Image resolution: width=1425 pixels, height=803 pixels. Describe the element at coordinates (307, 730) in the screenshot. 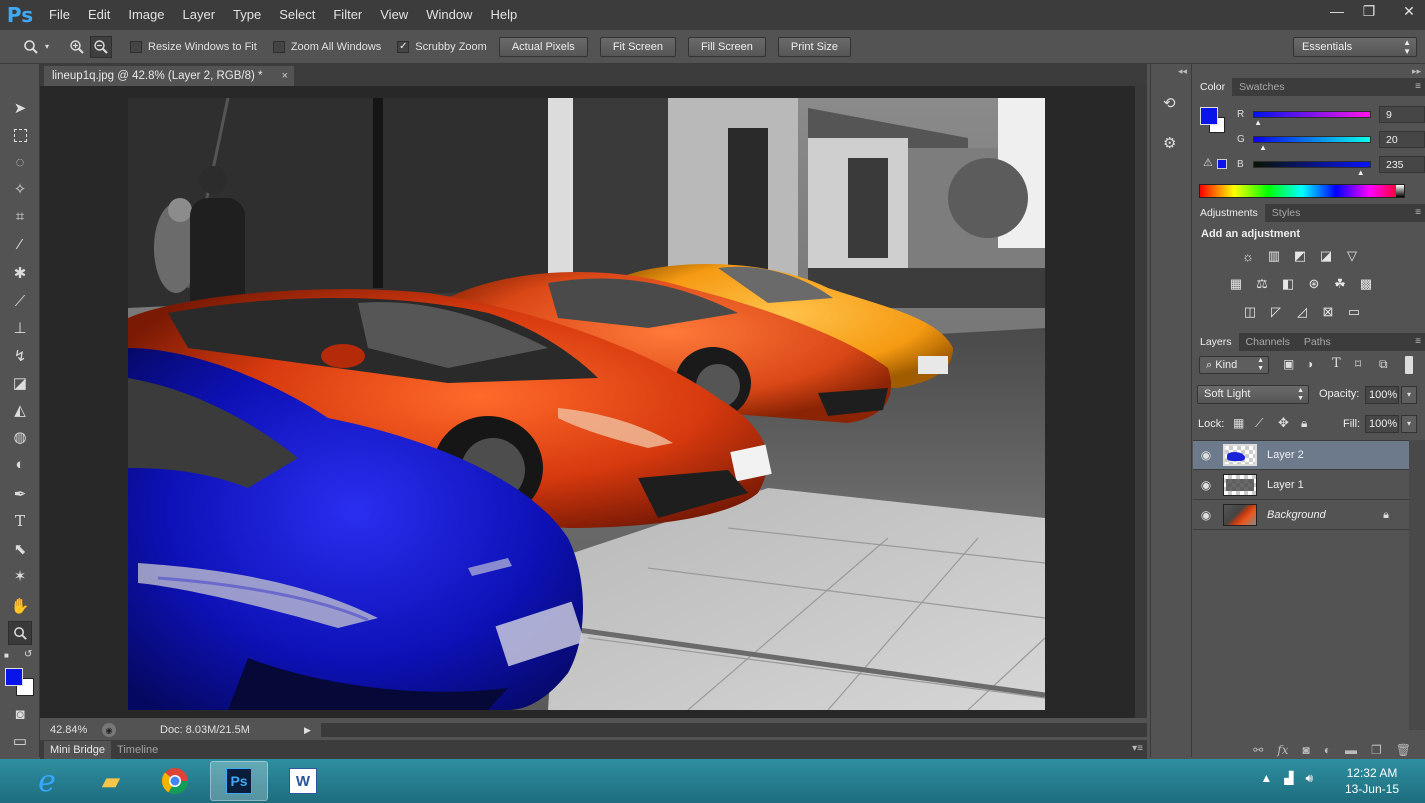

I see `status-menu-arrow-icon: ▶` at that location.